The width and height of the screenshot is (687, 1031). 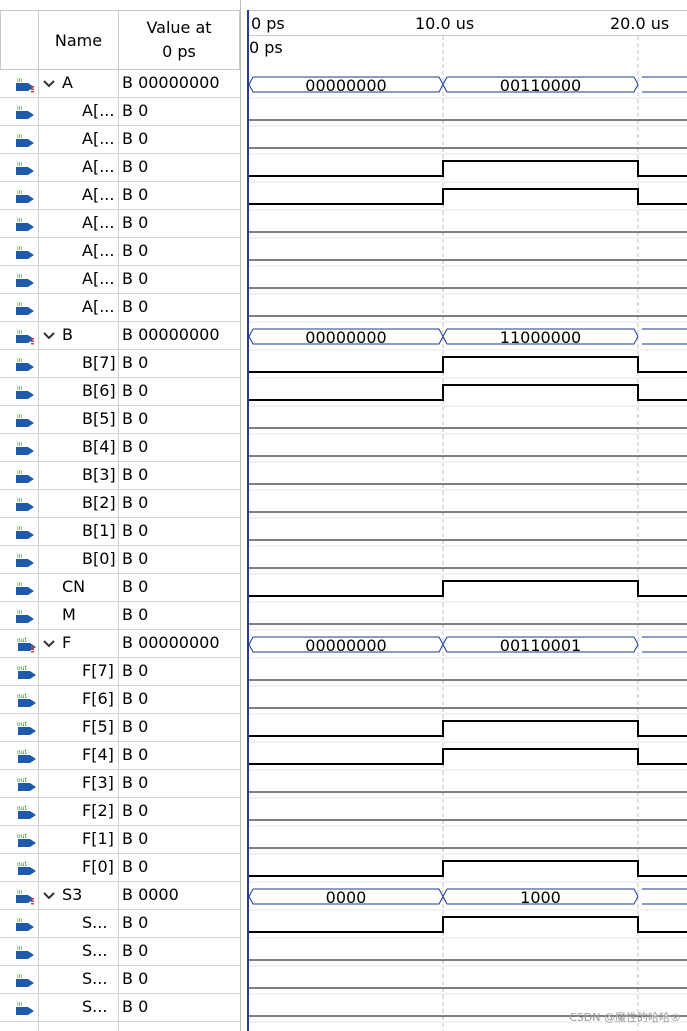 What do you see at coordinates (540, 645) in the screenshot?
I see `bus-segment-value: 00110001` at bounding box center [540, 645].